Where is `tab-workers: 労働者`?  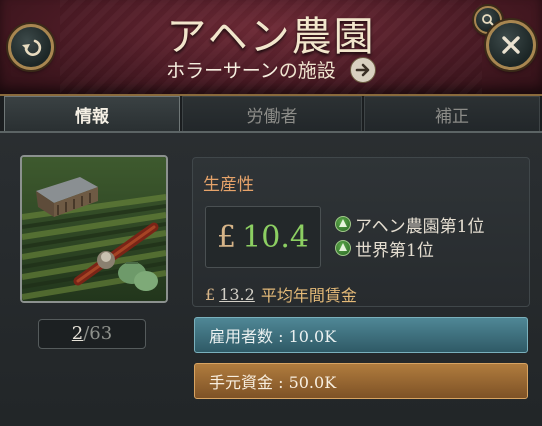 tab-workers: 労働者 is located at coordinates (272, 113).